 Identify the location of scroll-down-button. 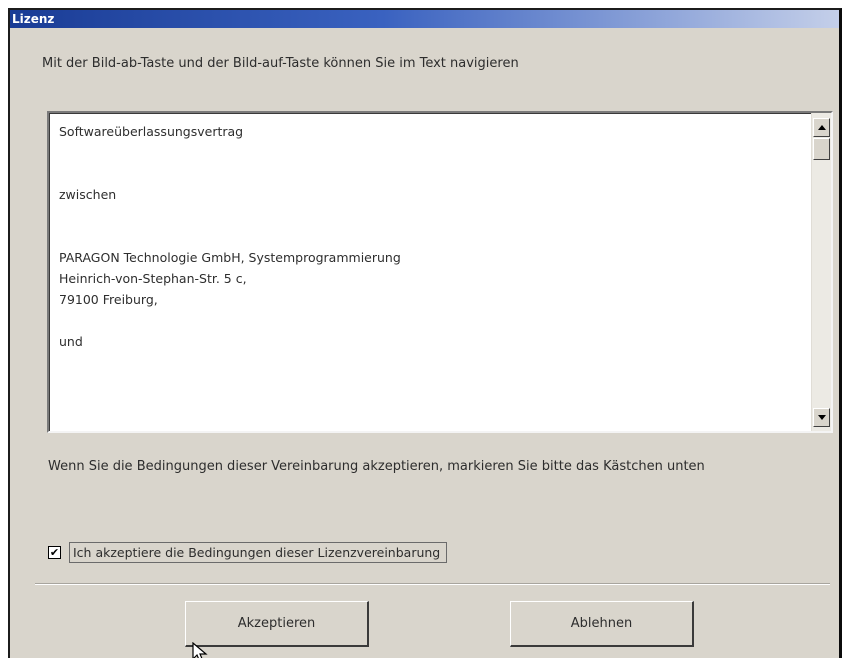
(821, 417).